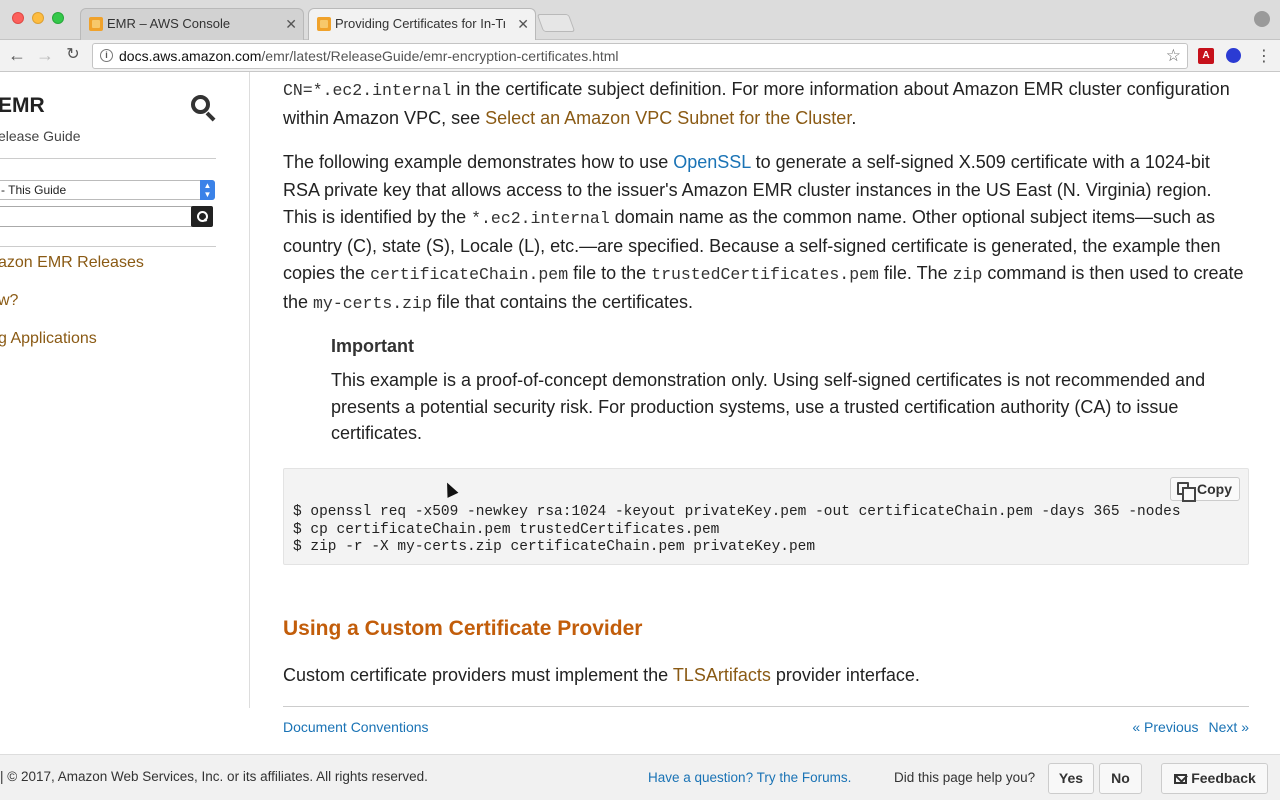 This screenshot has height=800, width=1280. What do you see at coordinates (845, 675) in the screenshot?
I see `paragraph-text: provider interface.` at bounding box center [845, 675].